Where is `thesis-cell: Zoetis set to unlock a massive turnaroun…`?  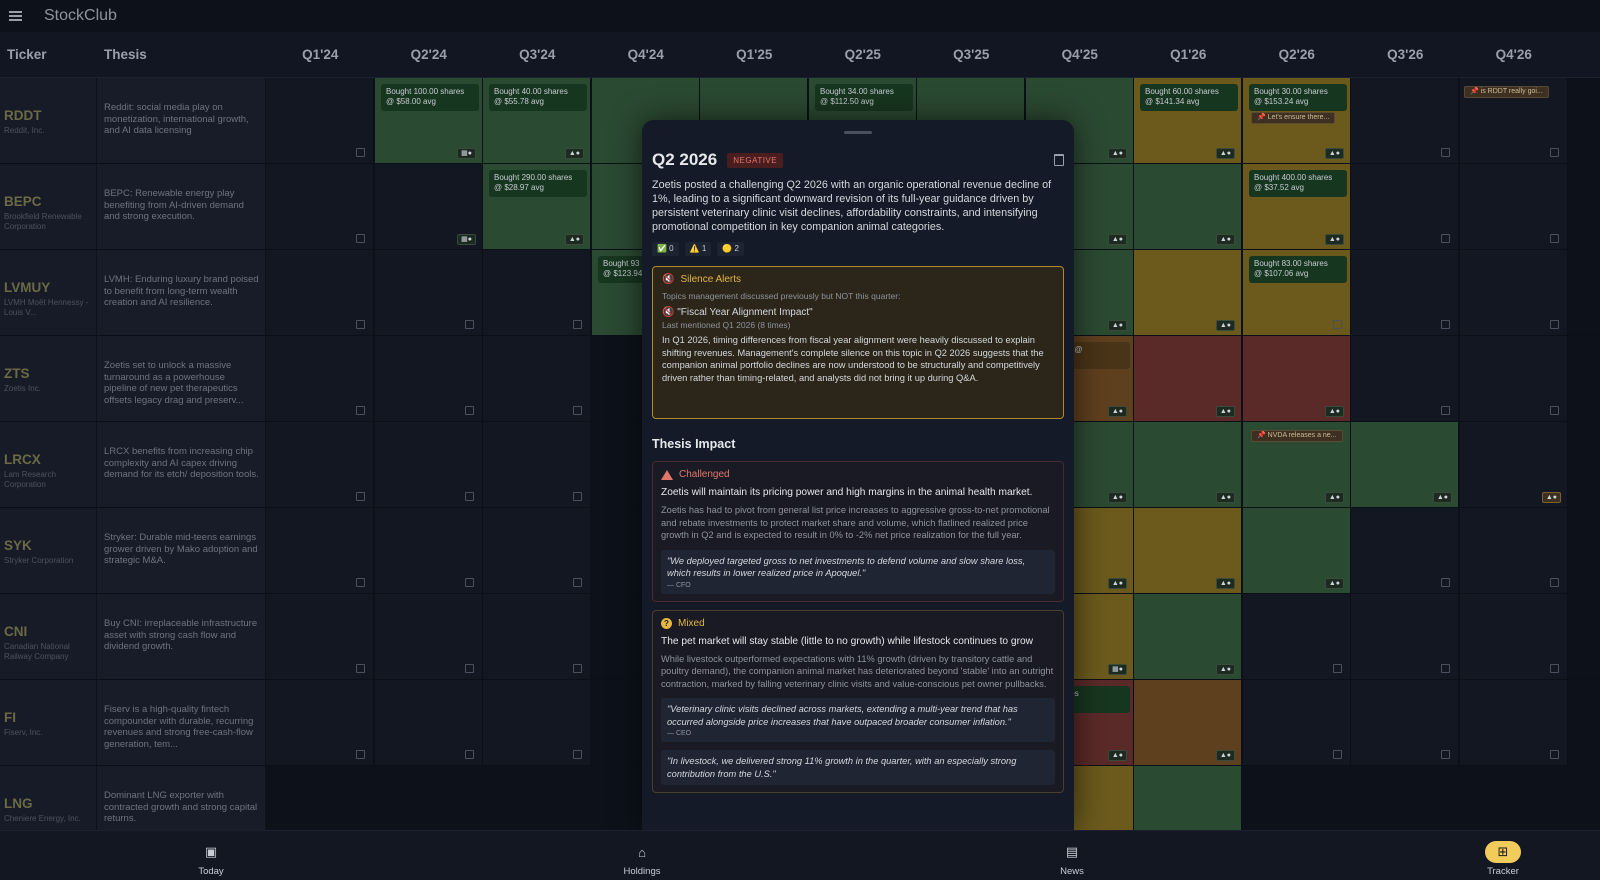
thesis-cell: Zoetis set to unlock a massive turnaroun… is located at coordinates (181, 378).